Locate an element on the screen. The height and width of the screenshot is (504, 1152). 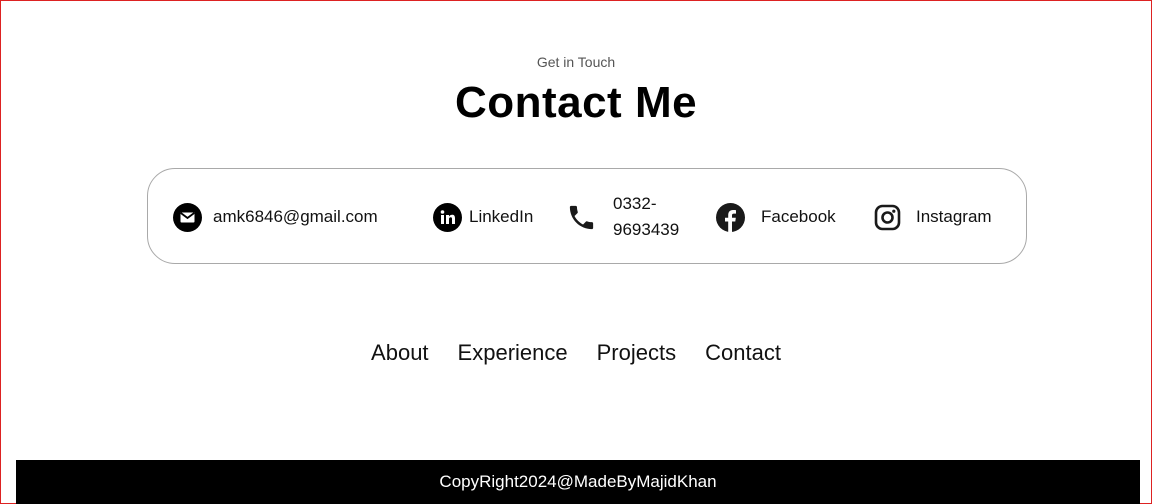
phone-icon is located at coordinates (581, 217).